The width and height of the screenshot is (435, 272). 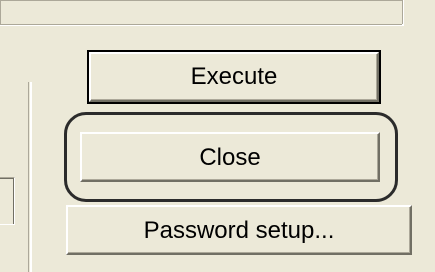 I want to click on top-group-box, so click(x=202, y=13).